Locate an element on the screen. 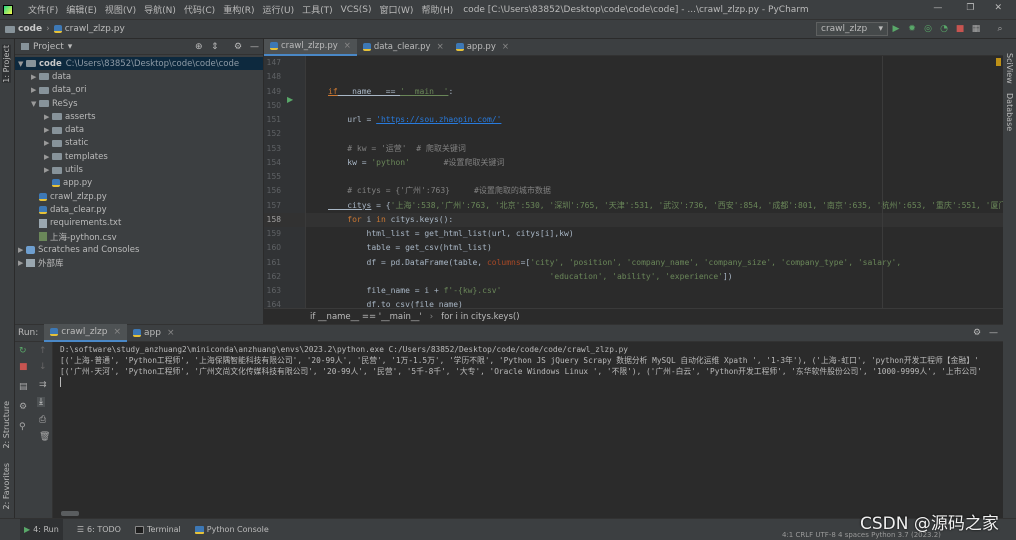 The height and width of the screenshot is (540, 1016). print-icon: ⎙ is located at coordinates (42, 420).